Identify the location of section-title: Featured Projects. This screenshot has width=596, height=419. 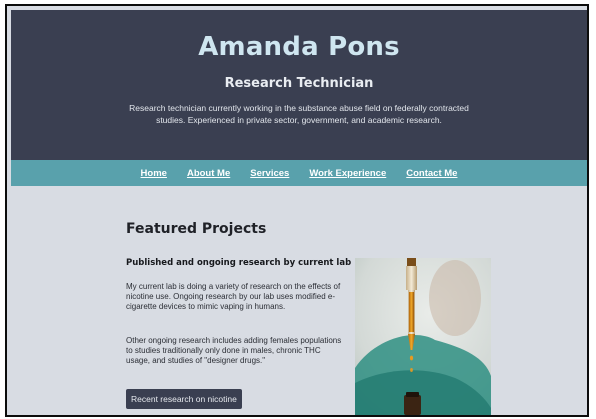
(196, 229).